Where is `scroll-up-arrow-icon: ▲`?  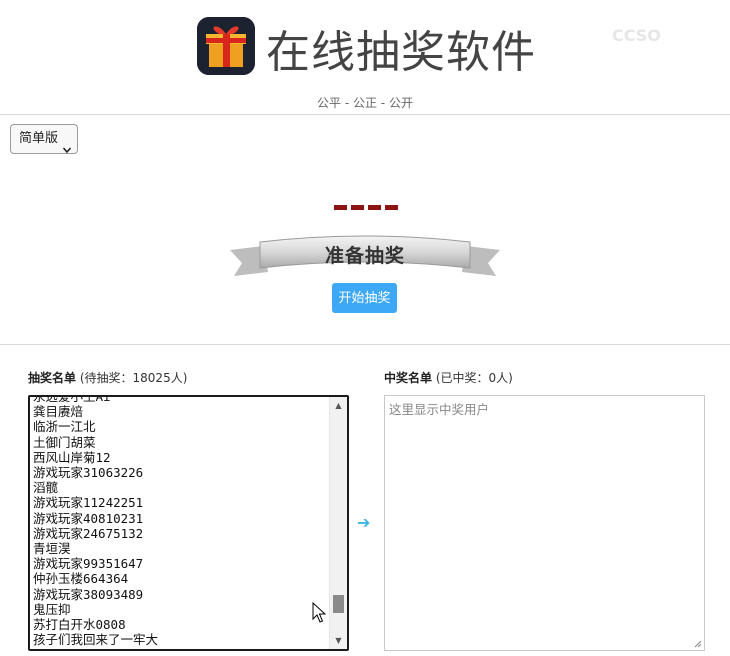 scroll-up-arrow-icon: ▲ is located at coordinates (338, 405).